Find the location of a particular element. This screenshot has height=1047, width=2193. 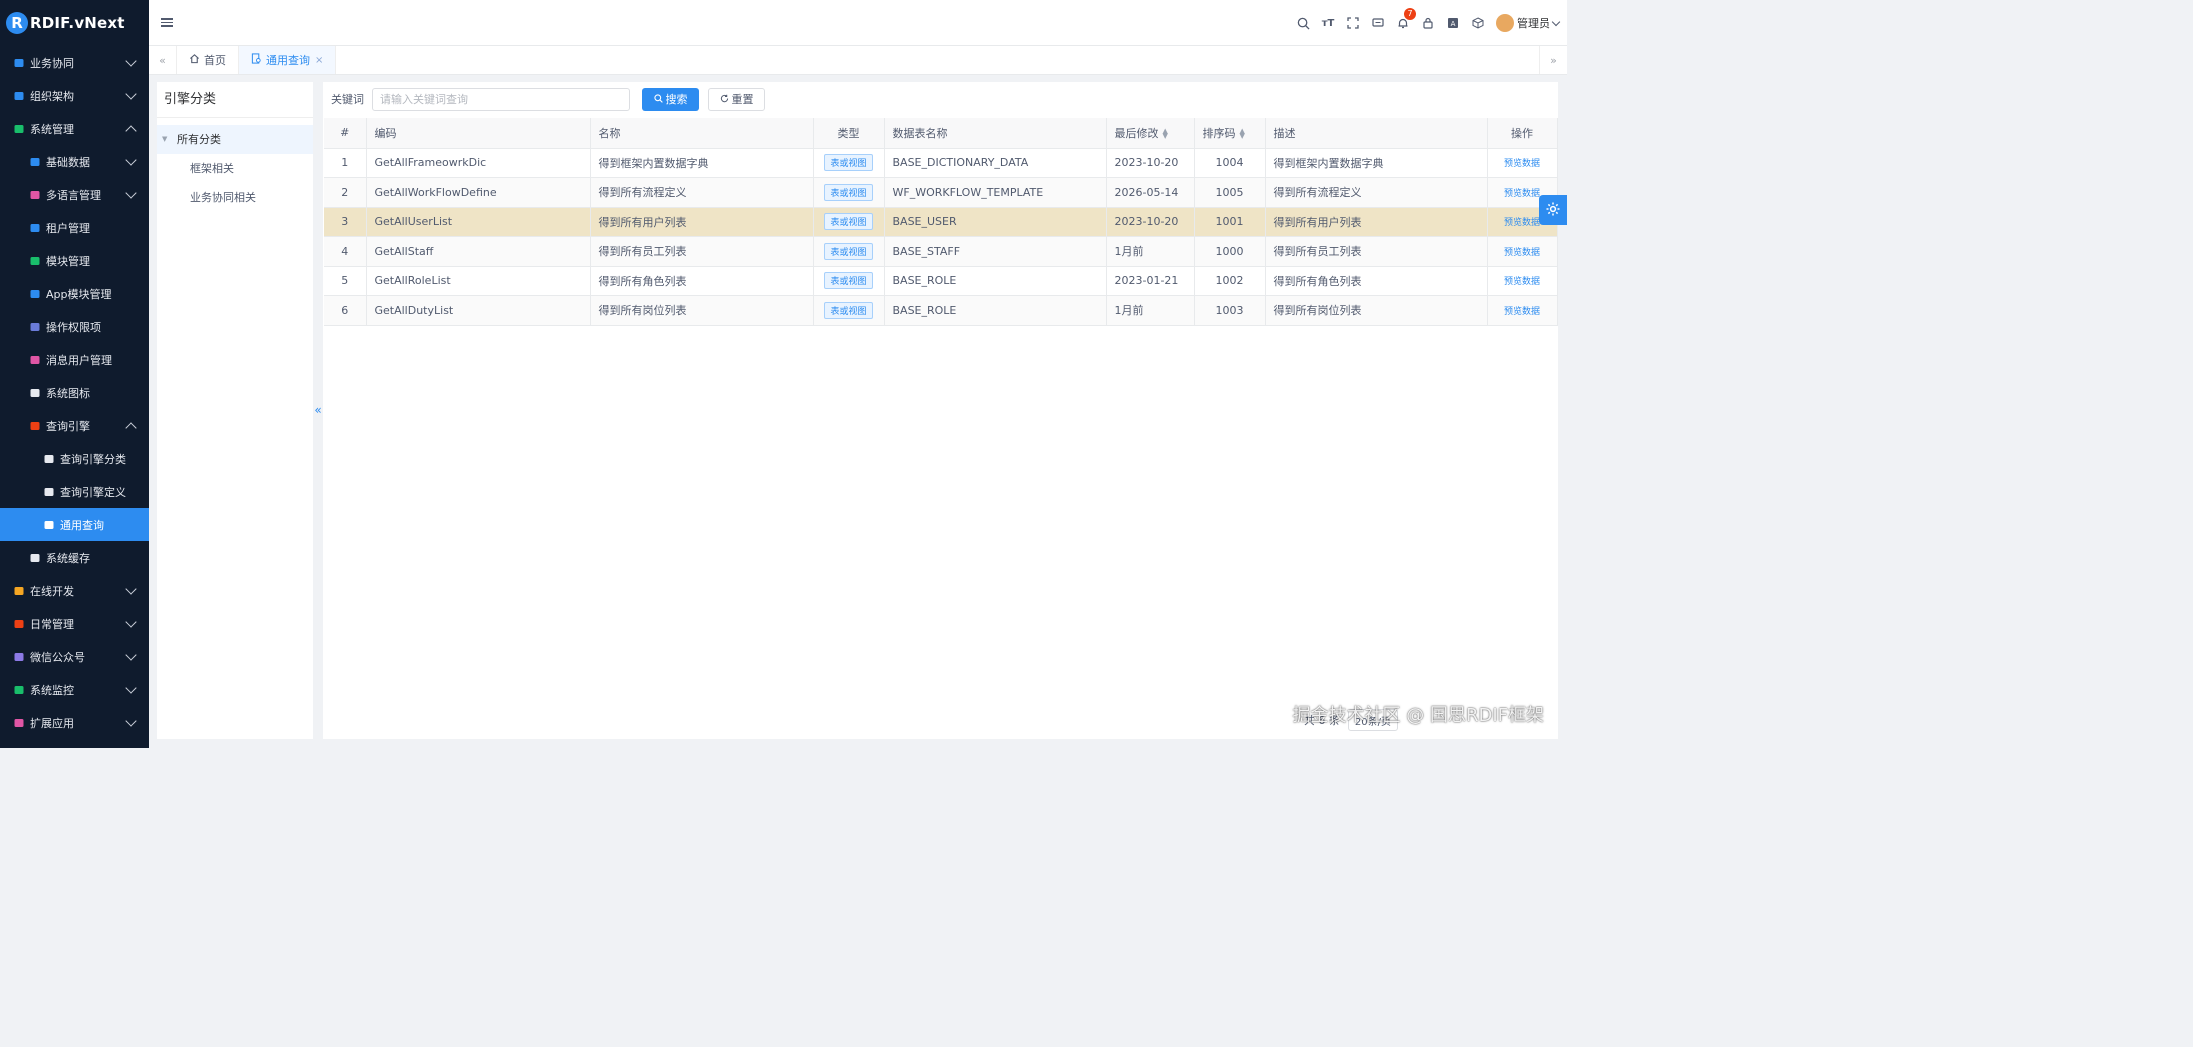

sidebar-item: 微信公众号 is located at coordinates (74, 656).